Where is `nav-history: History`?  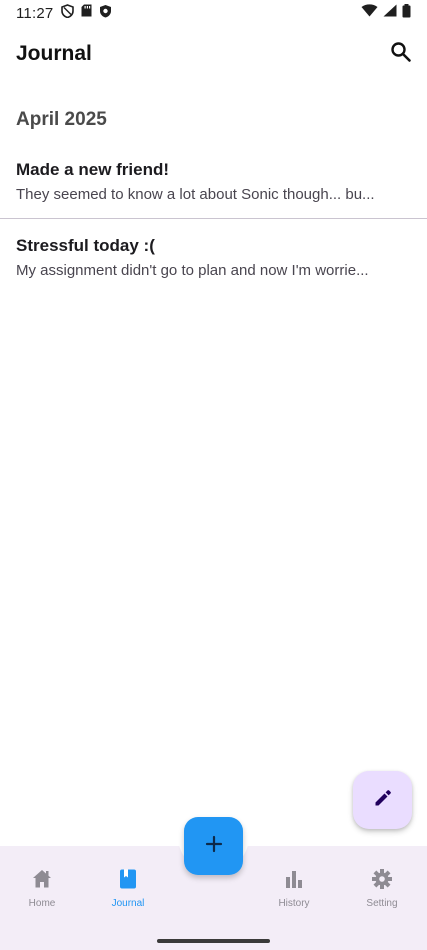
nav-history: History is located at coordinates (294, 888).